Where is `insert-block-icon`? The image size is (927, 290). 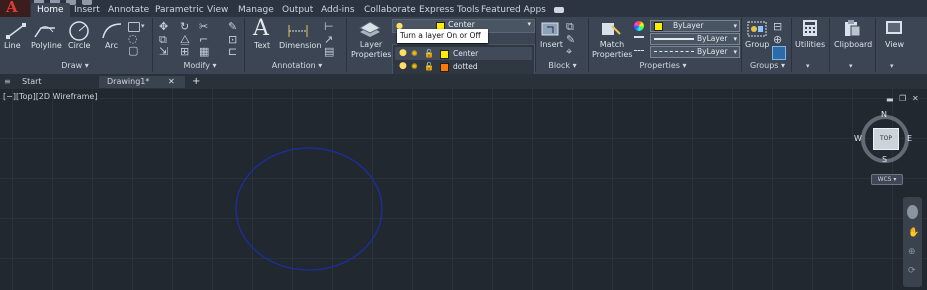 insert-block-icon is located at coordinates (550, 29).